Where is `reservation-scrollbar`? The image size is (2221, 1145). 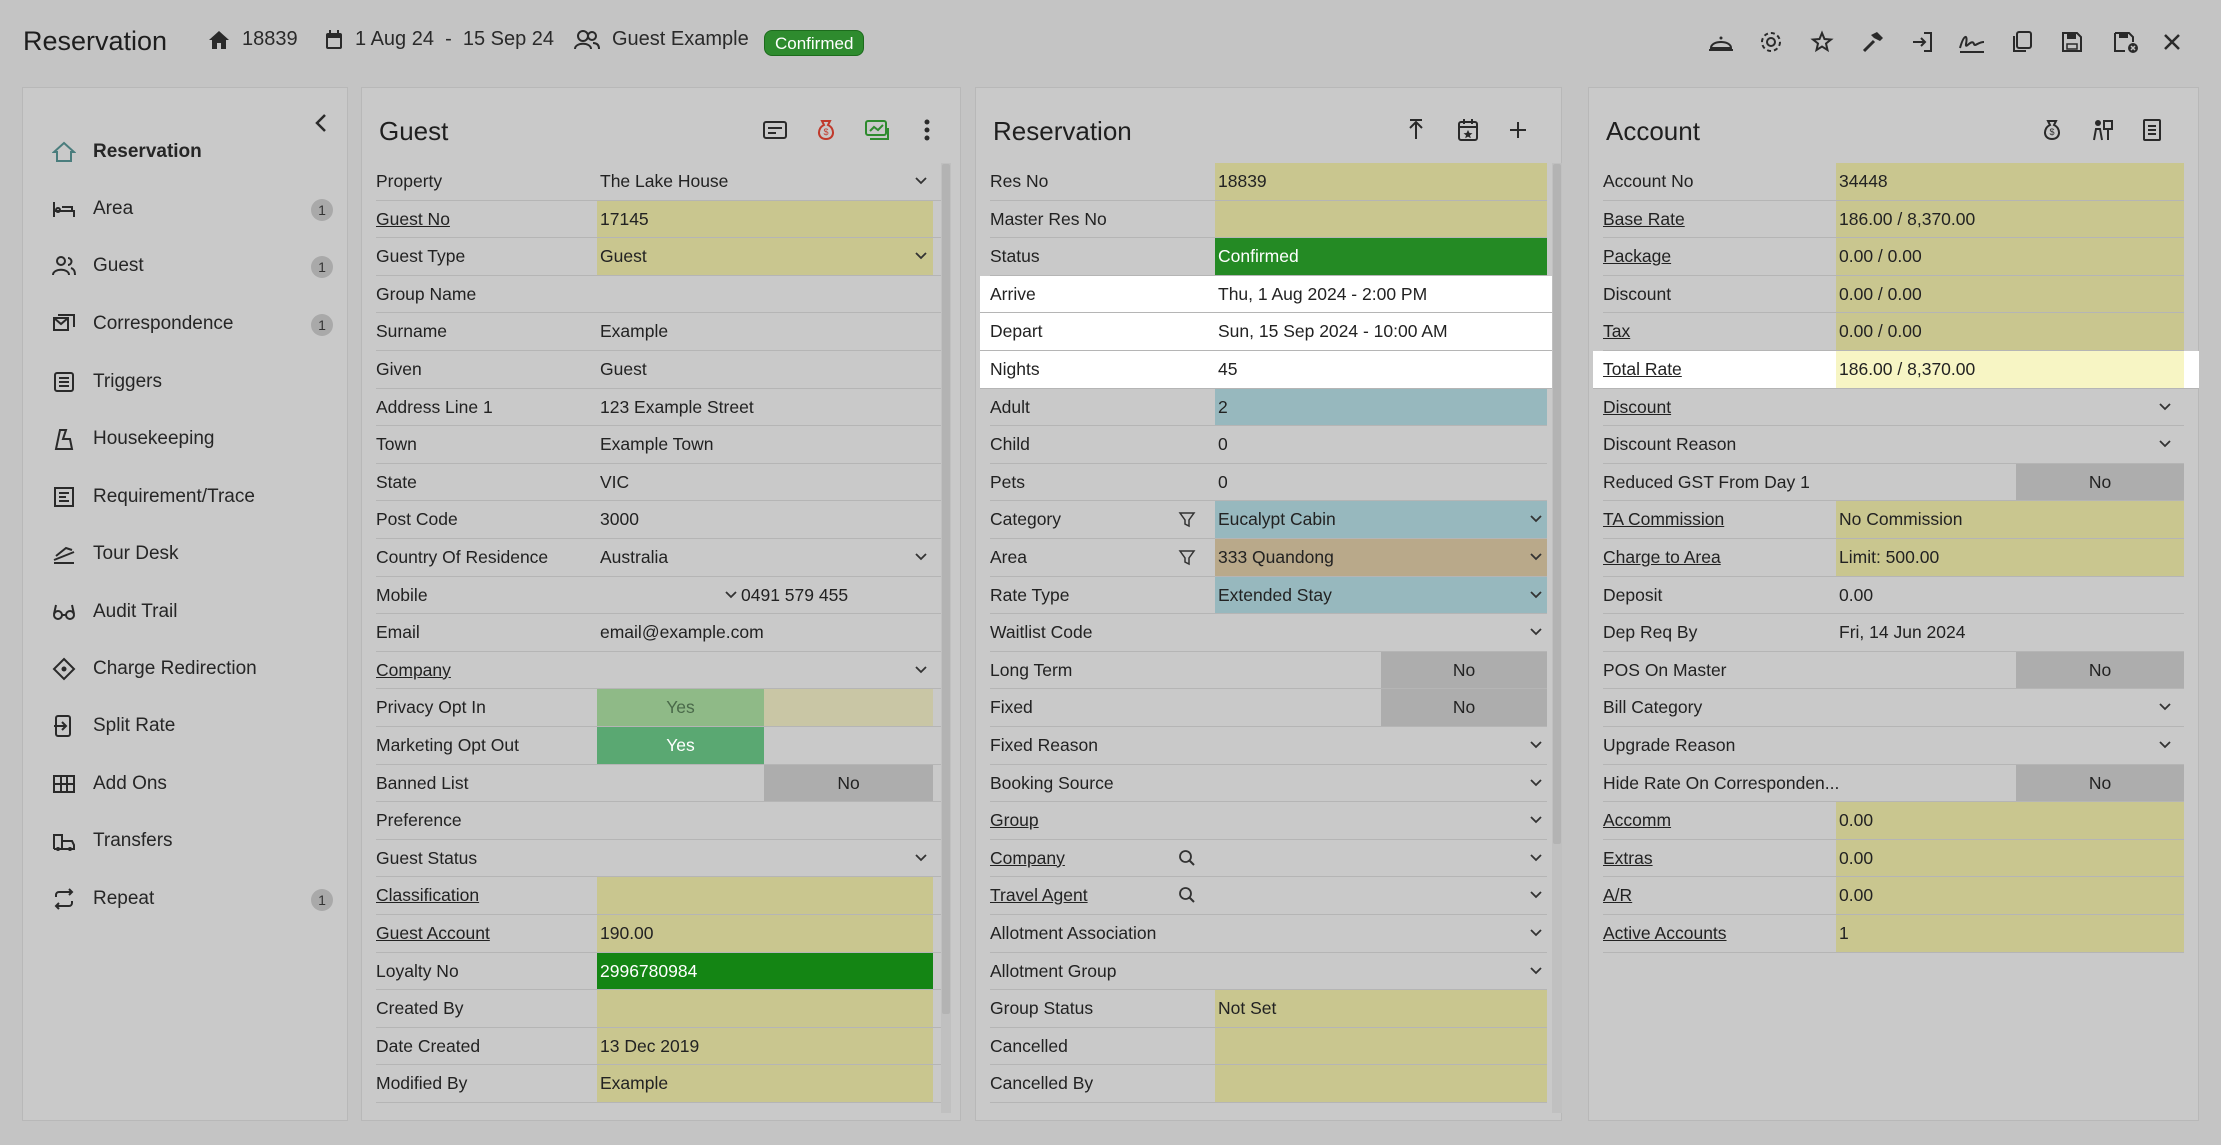 reservation-scrollbar is located at coordinates (1557, 504).